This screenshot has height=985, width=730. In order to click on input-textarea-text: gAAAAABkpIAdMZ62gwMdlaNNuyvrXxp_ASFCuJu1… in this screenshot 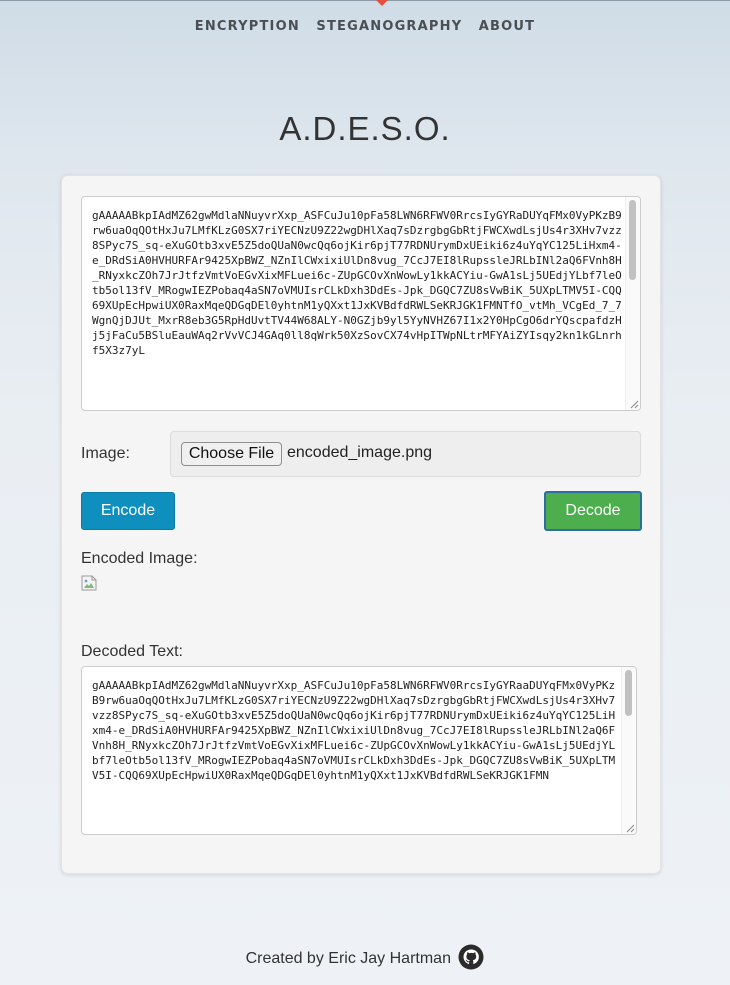, I will do `click(357, 283)`.